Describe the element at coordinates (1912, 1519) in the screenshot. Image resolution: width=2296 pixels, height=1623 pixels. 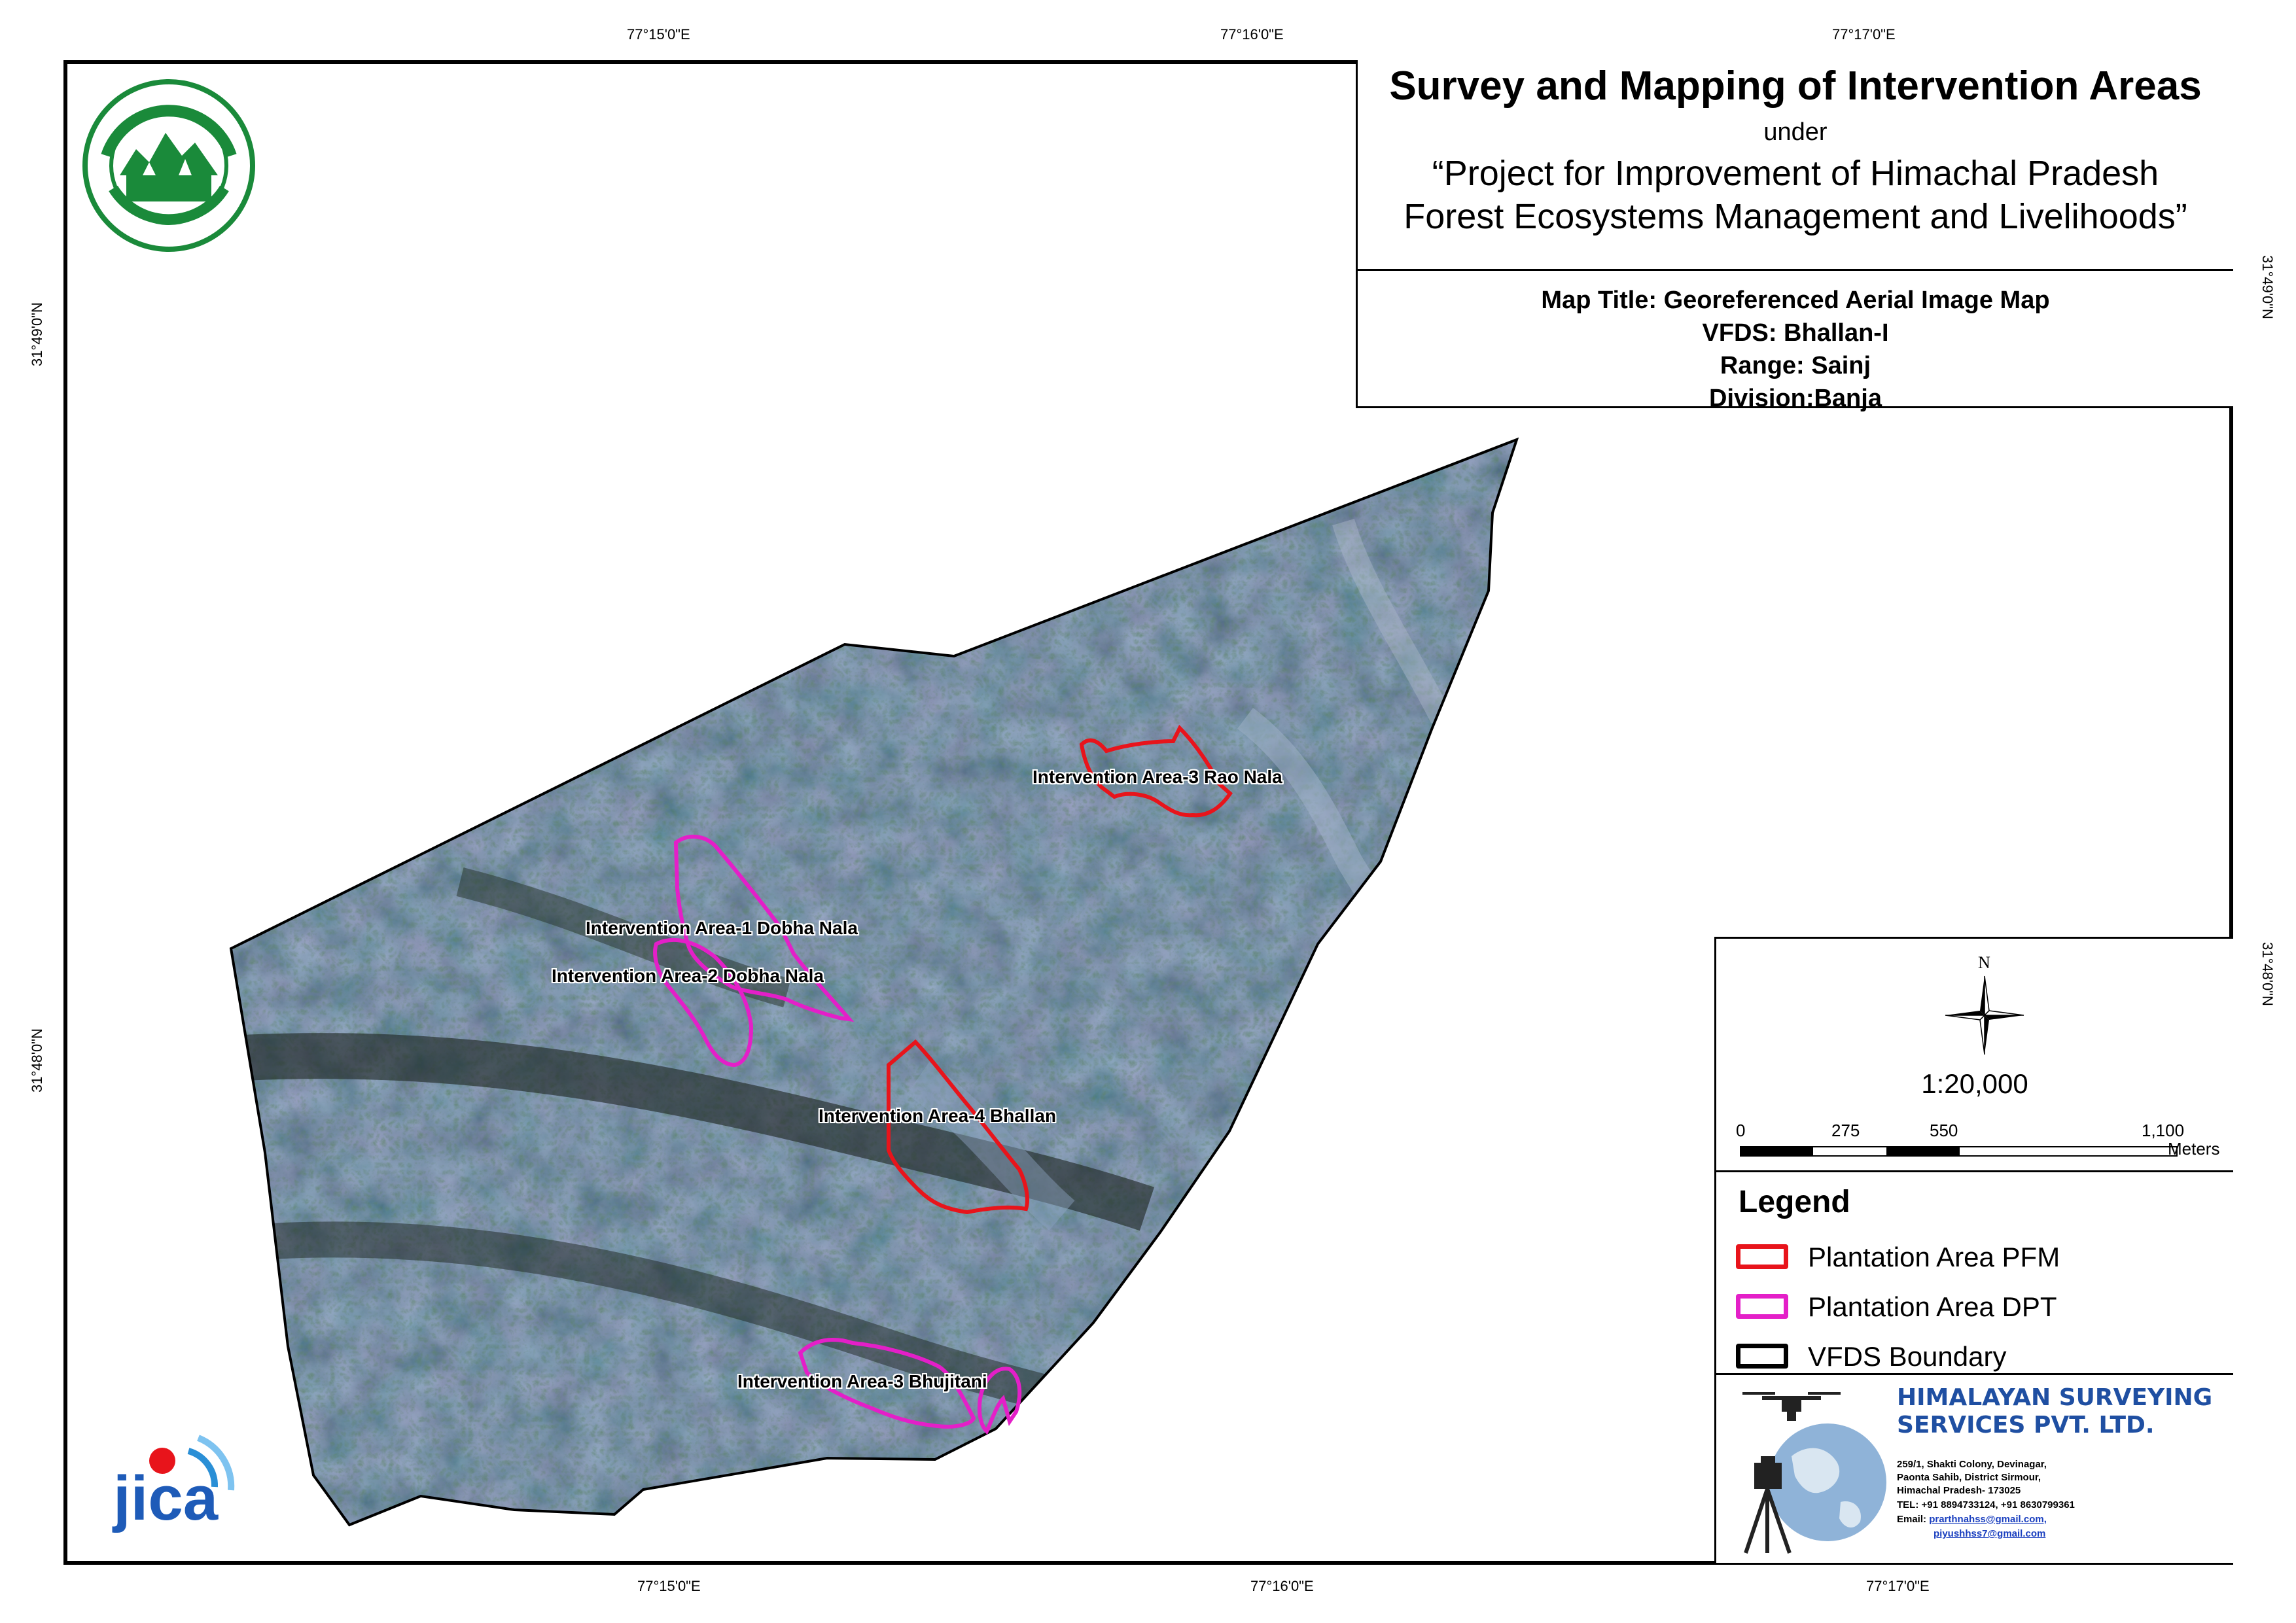
I see `company-email-label: Email:` at that location.